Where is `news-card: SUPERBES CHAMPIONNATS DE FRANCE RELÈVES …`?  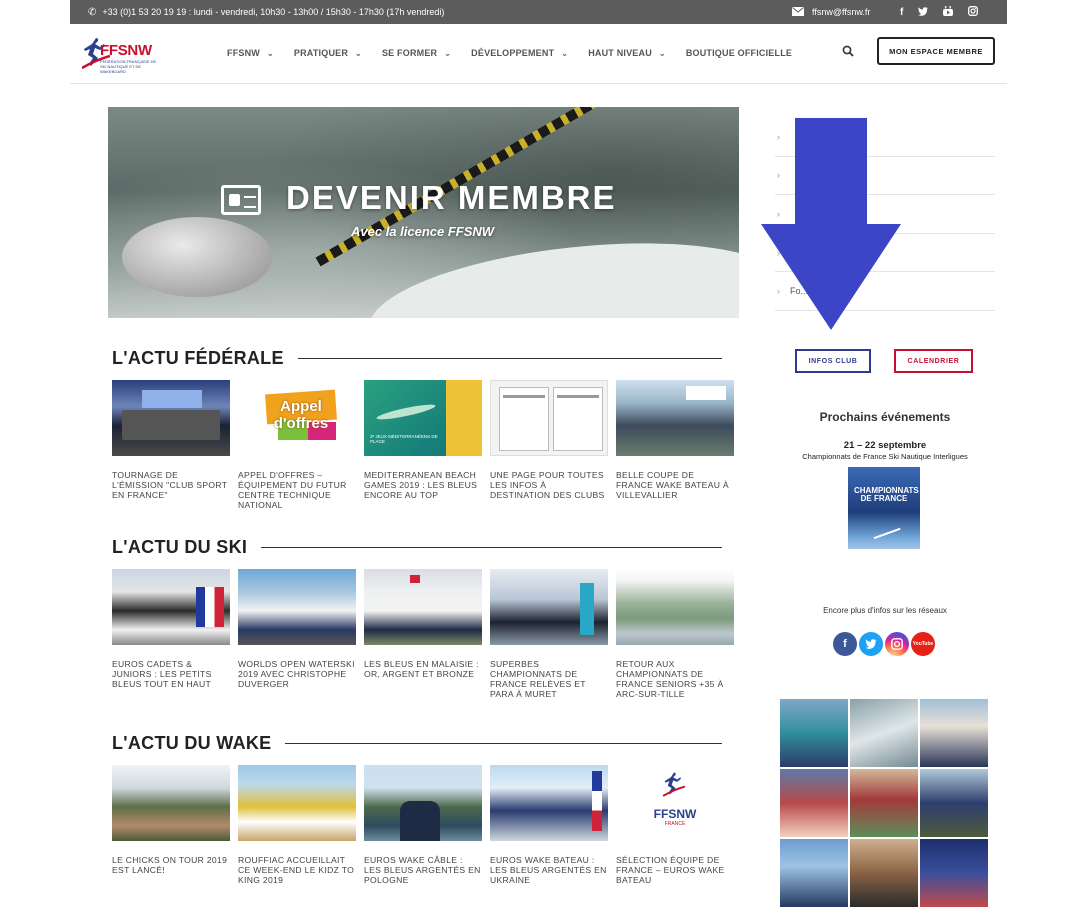 news-card: SUPERBES CHAMPIONNATS DE FRANCE RELÈVES … is located at coordinates (549, 634).